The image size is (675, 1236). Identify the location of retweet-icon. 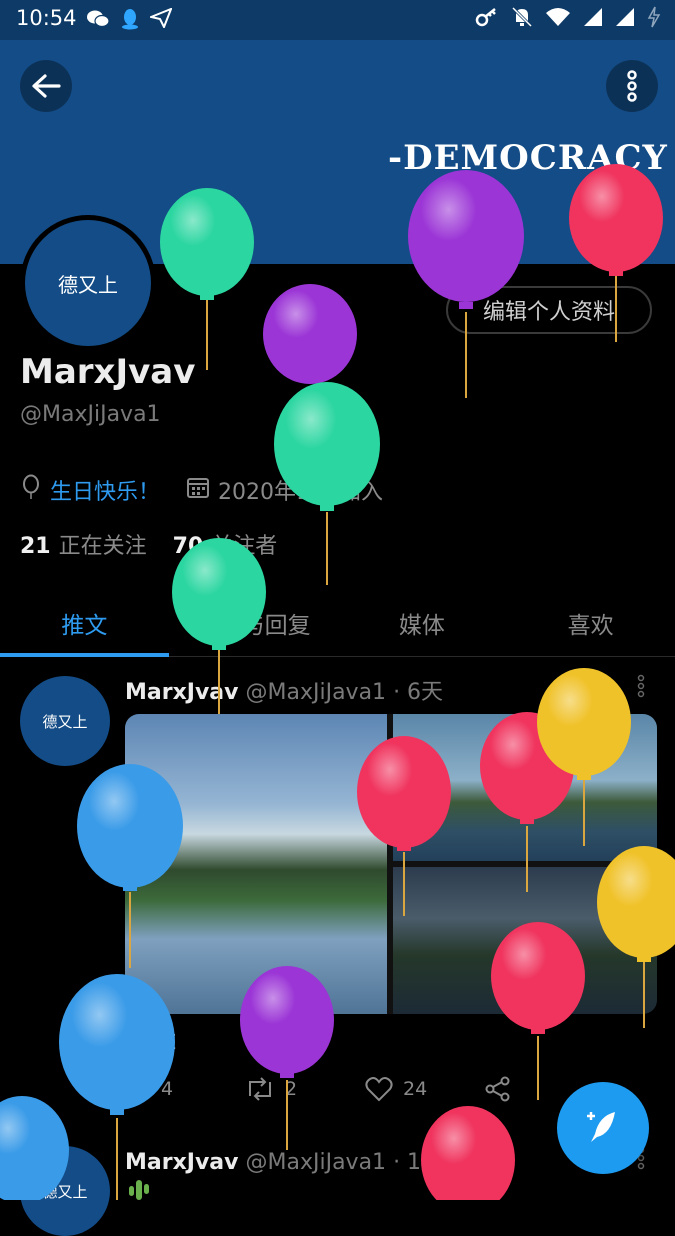
(260, 1089).